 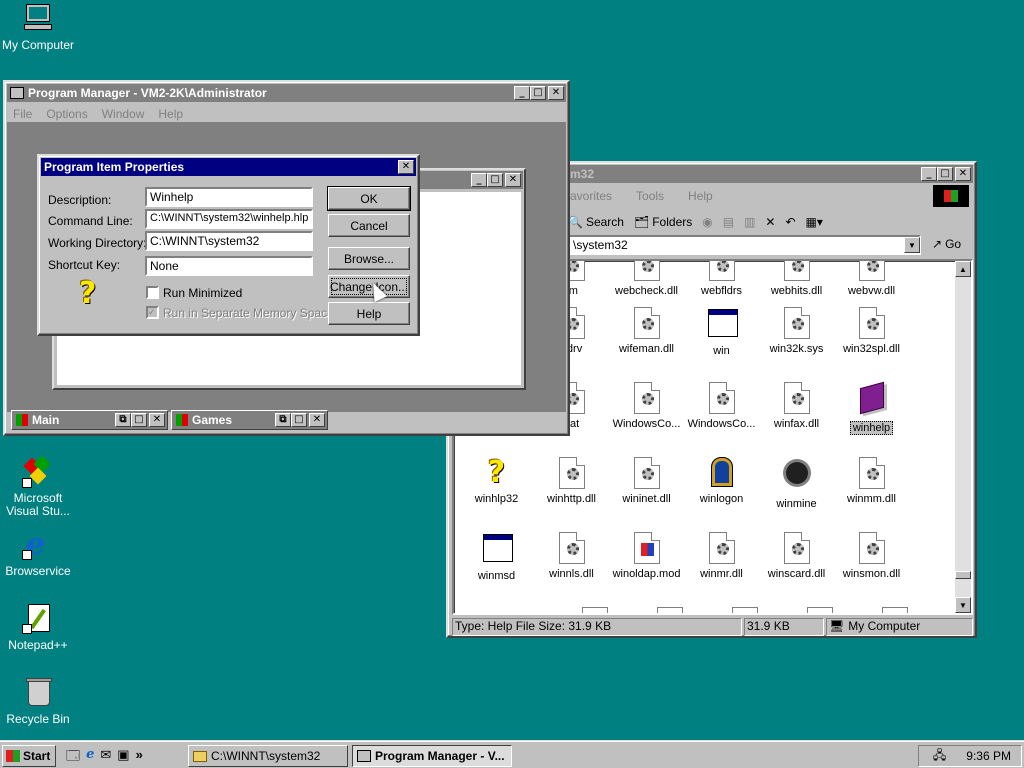 What do you see at coordinates (721, 279) in the screenshot?
I see `file-item: webfldrs` at bounding box center [721, 279].